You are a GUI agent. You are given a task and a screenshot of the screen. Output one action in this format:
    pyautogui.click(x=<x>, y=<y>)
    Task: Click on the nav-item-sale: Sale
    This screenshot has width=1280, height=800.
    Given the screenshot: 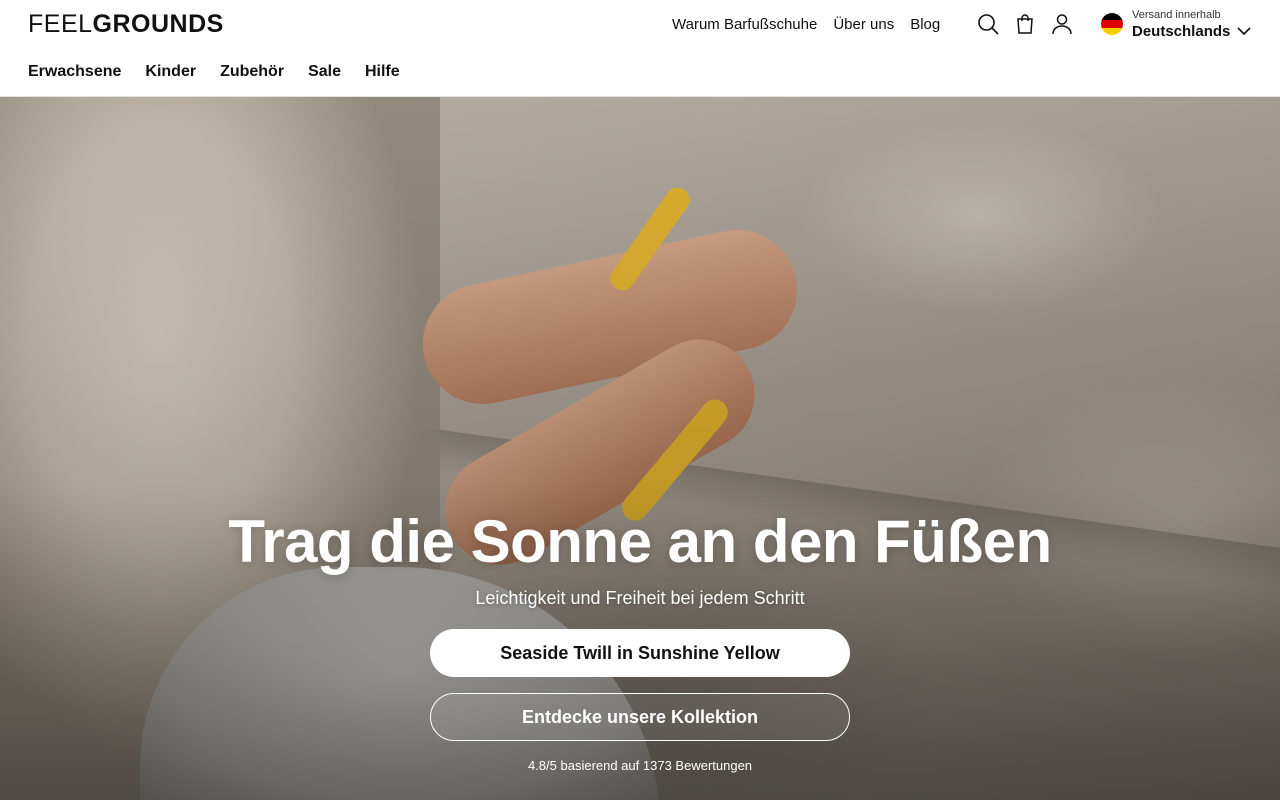 What is the action you would take?
    pyautogui.click(x=324, y=72)
    